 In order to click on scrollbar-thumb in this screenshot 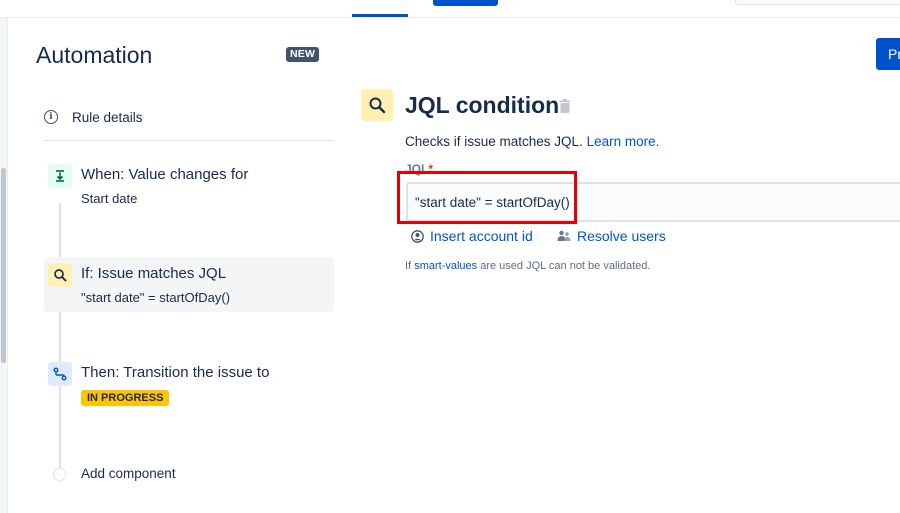, I will do `click(3, 265)`.